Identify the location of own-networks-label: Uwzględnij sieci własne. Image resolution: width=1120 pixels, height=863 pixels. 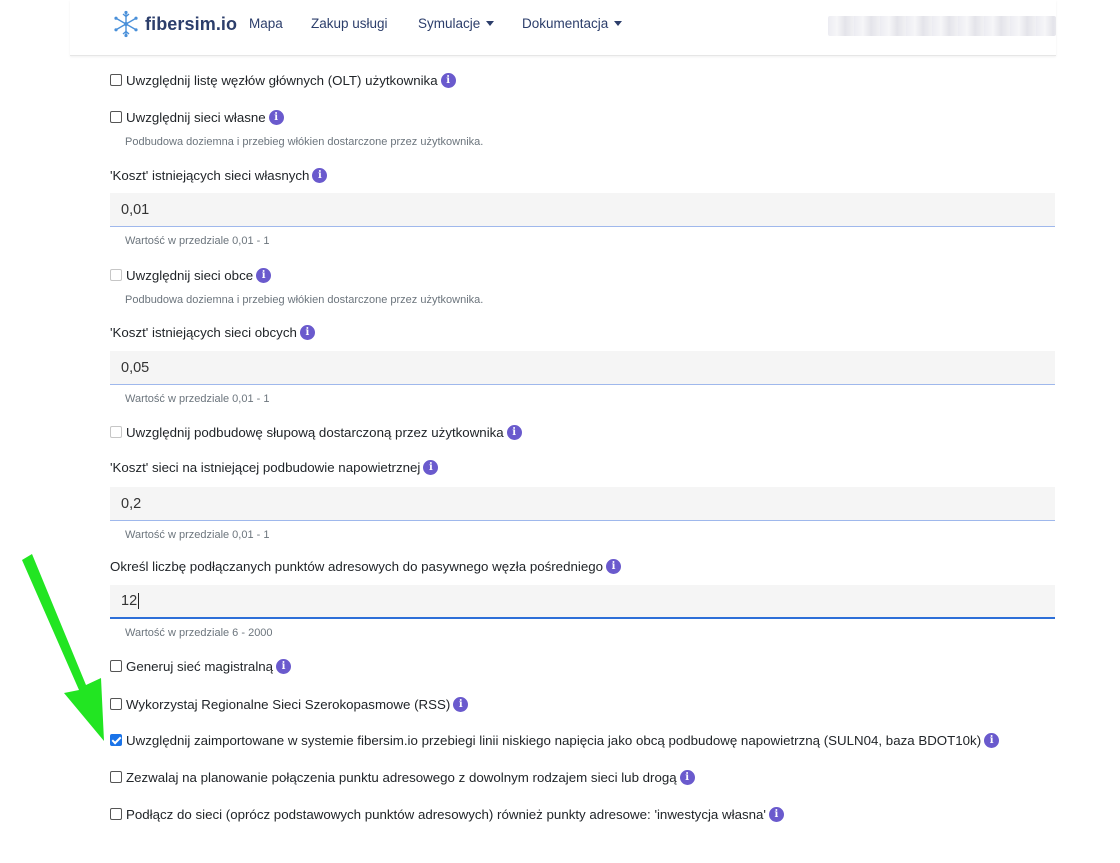
(196, 117).